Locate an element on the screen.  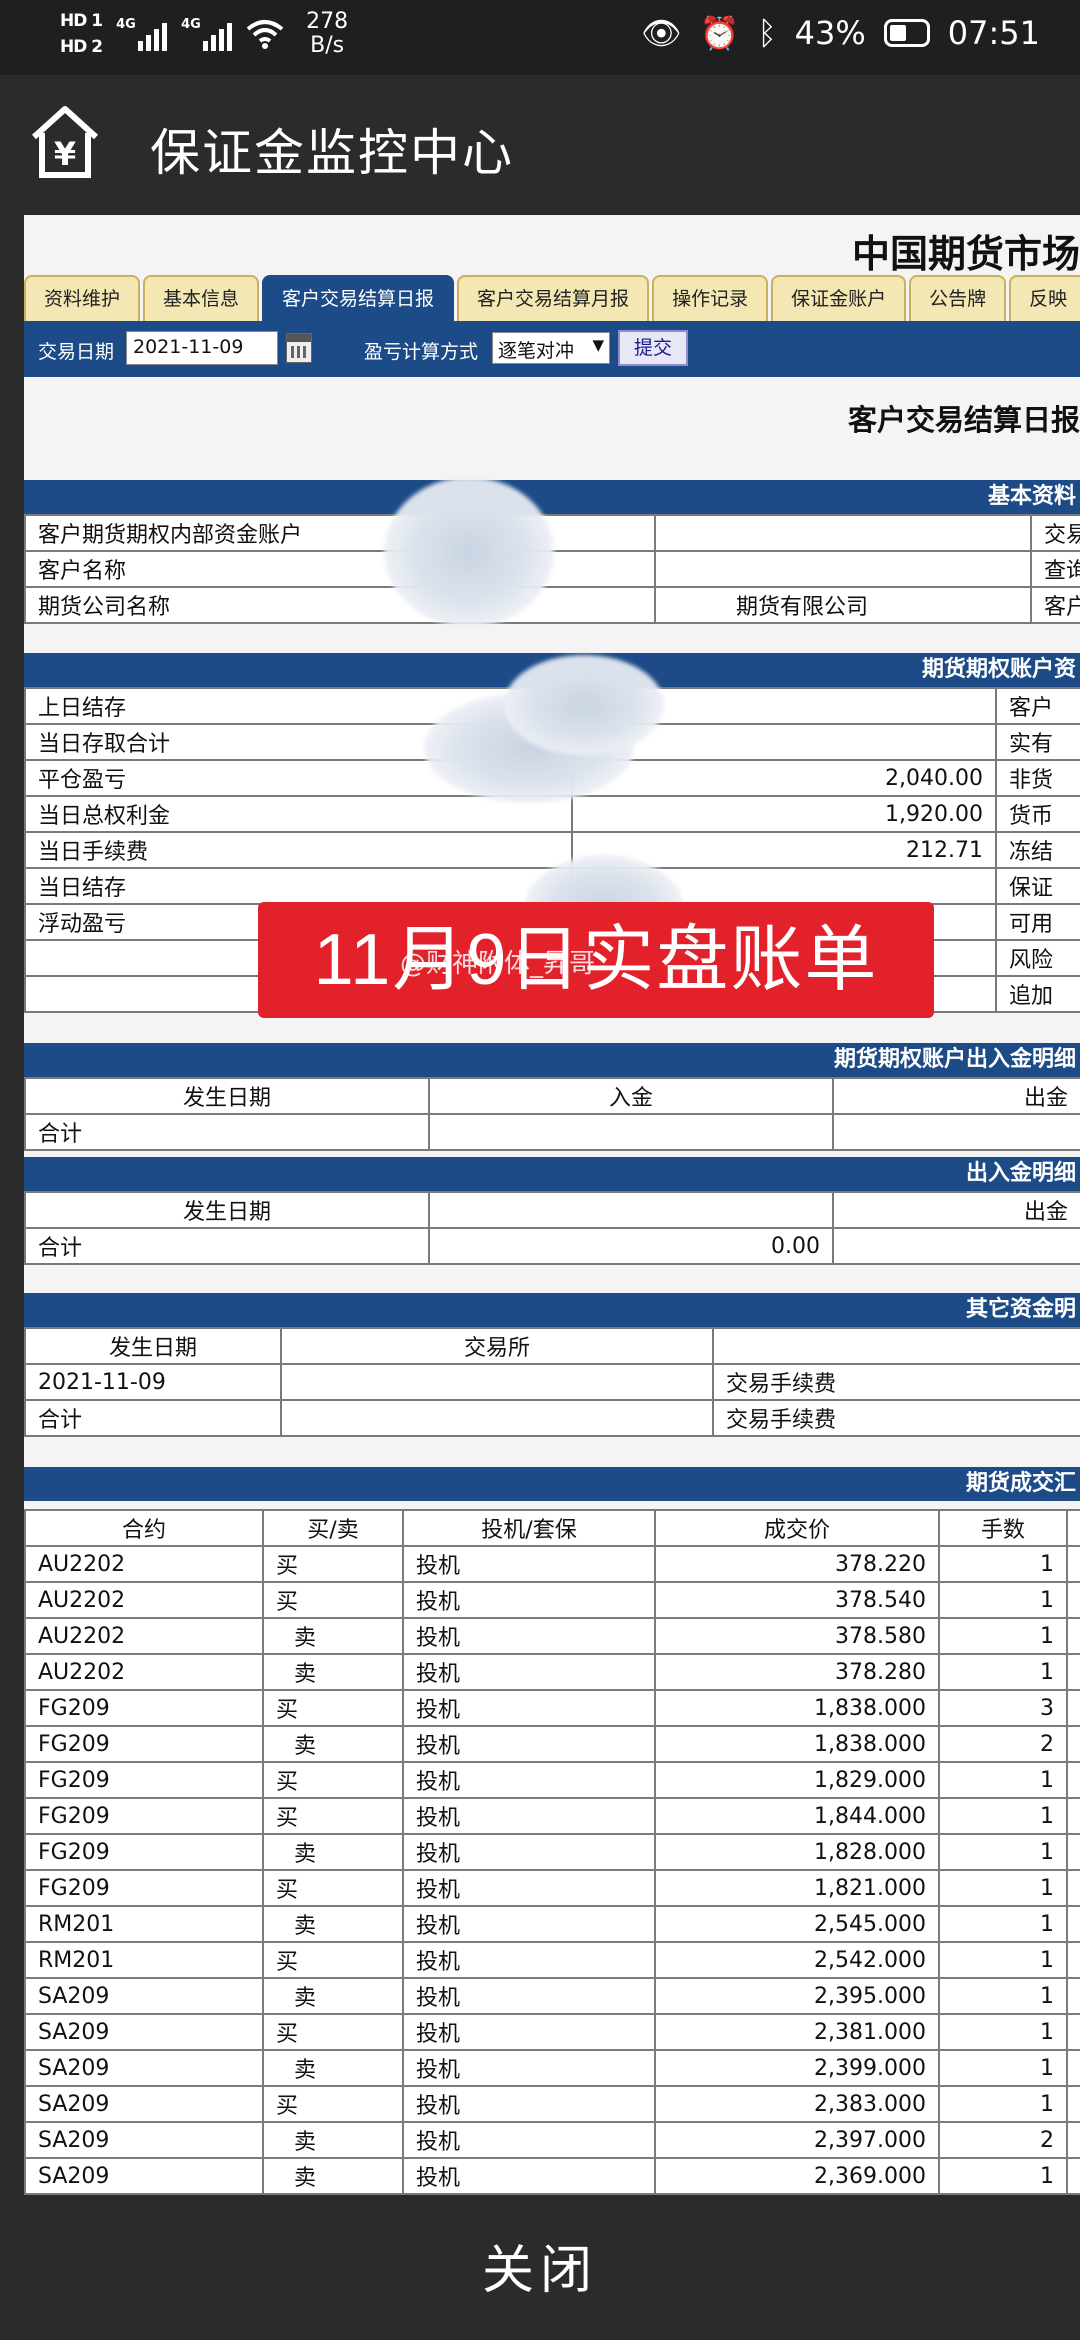
table-row: SA209 卖投机 2,399.000 1 is located at coordinates (552, 2068).